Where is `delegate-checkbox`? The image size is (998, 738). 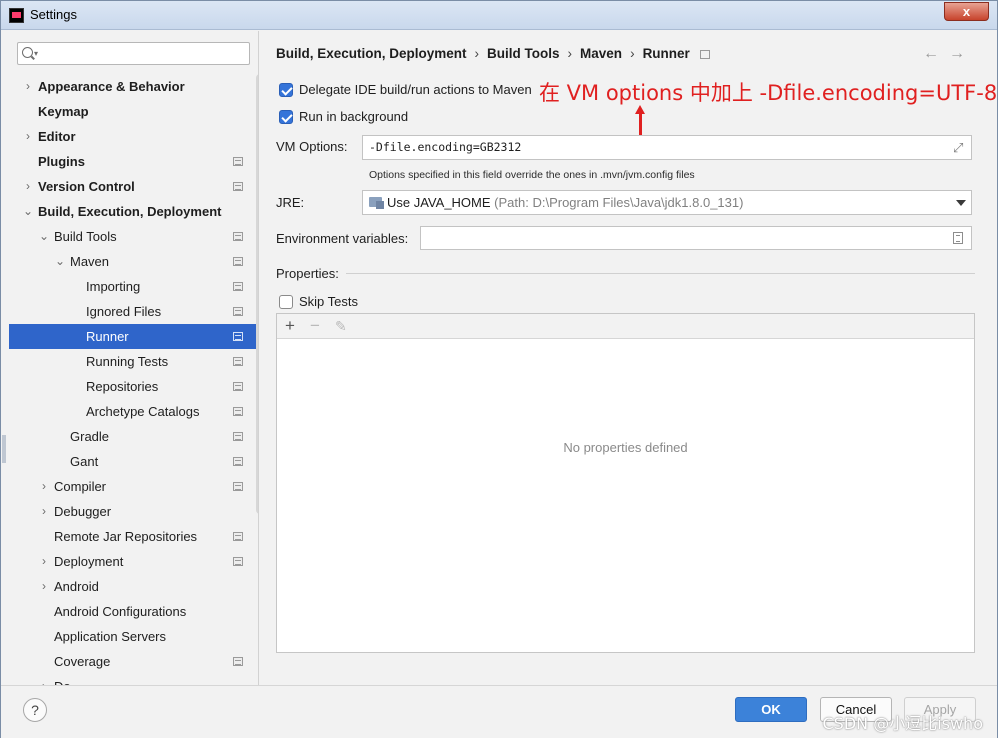 delegate-checkbox is located at coordinates (286, 90).